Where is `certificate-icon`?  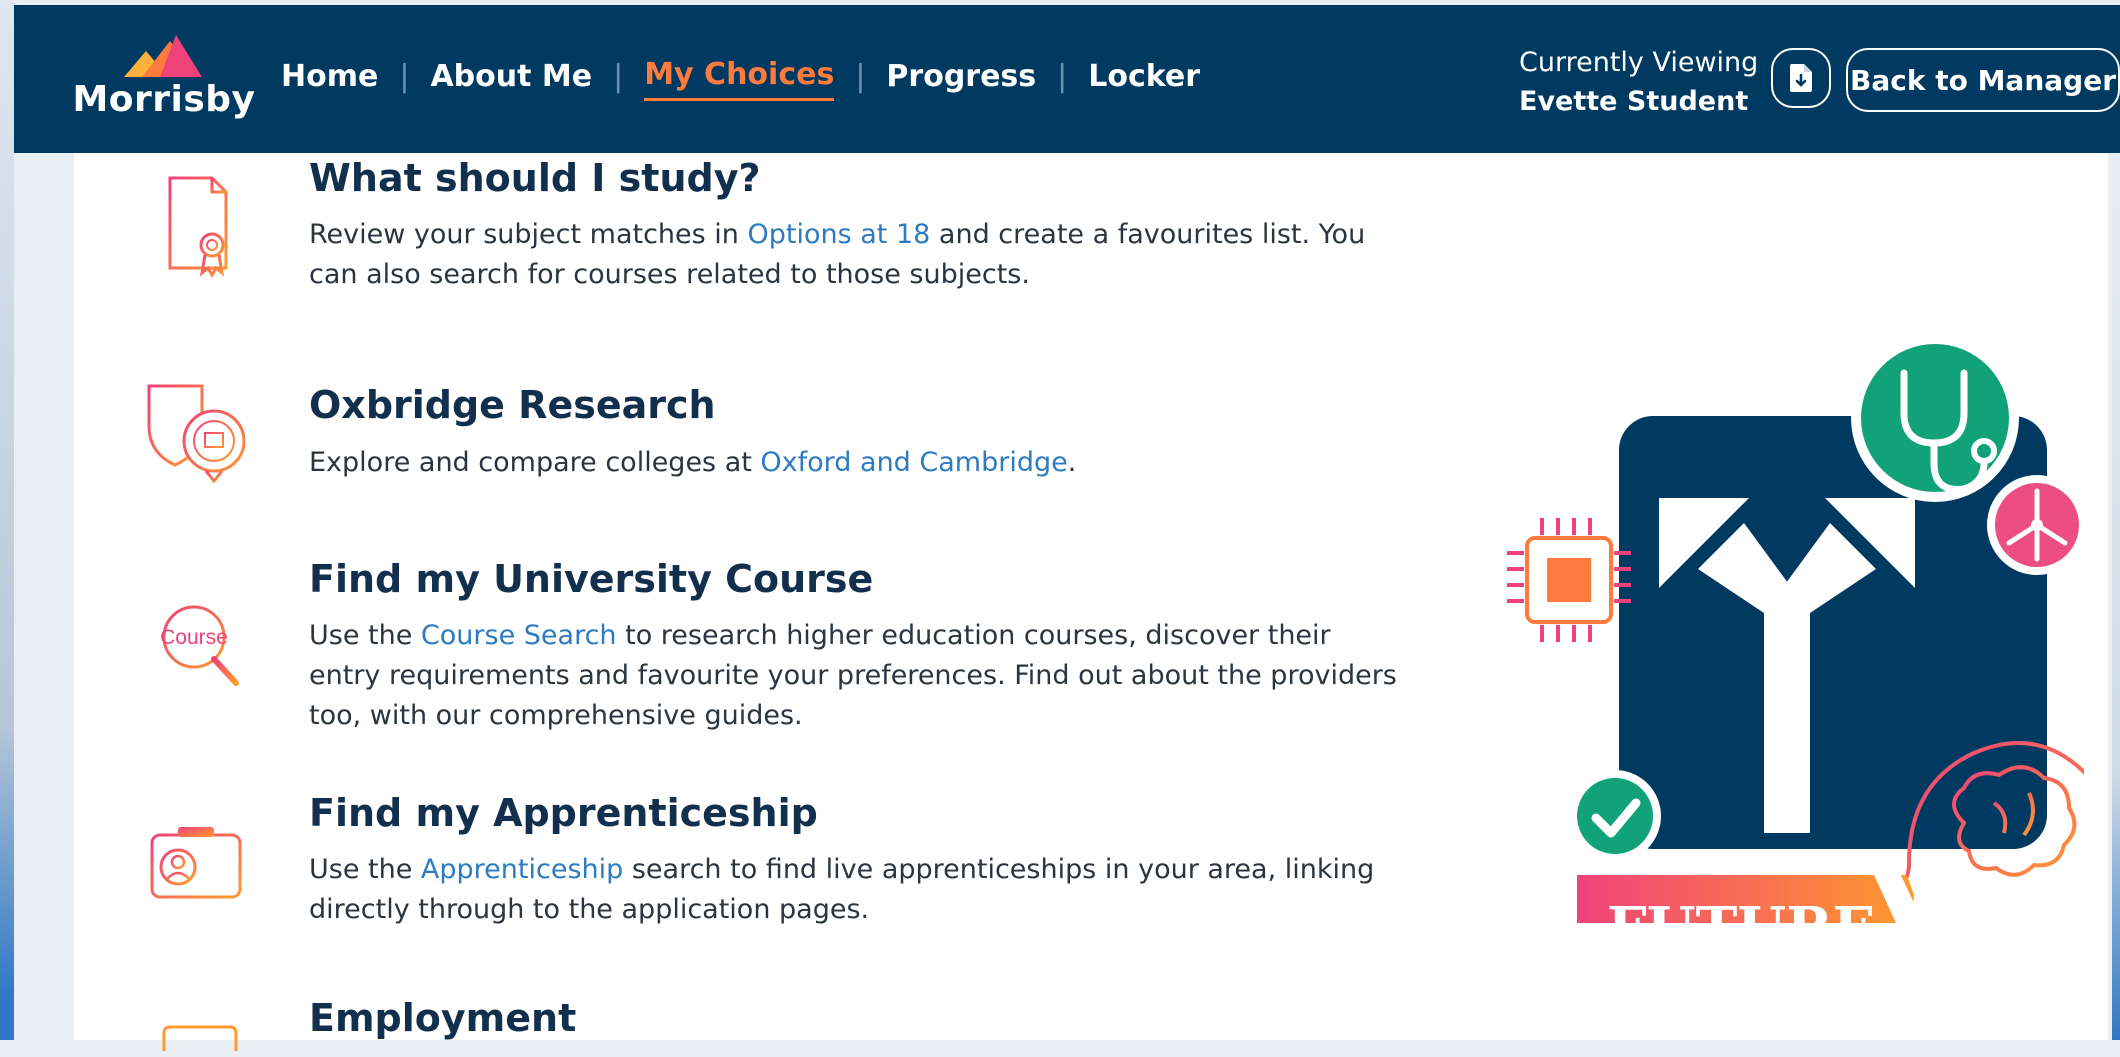
certificate-icon is located at coordinates (200, 230).